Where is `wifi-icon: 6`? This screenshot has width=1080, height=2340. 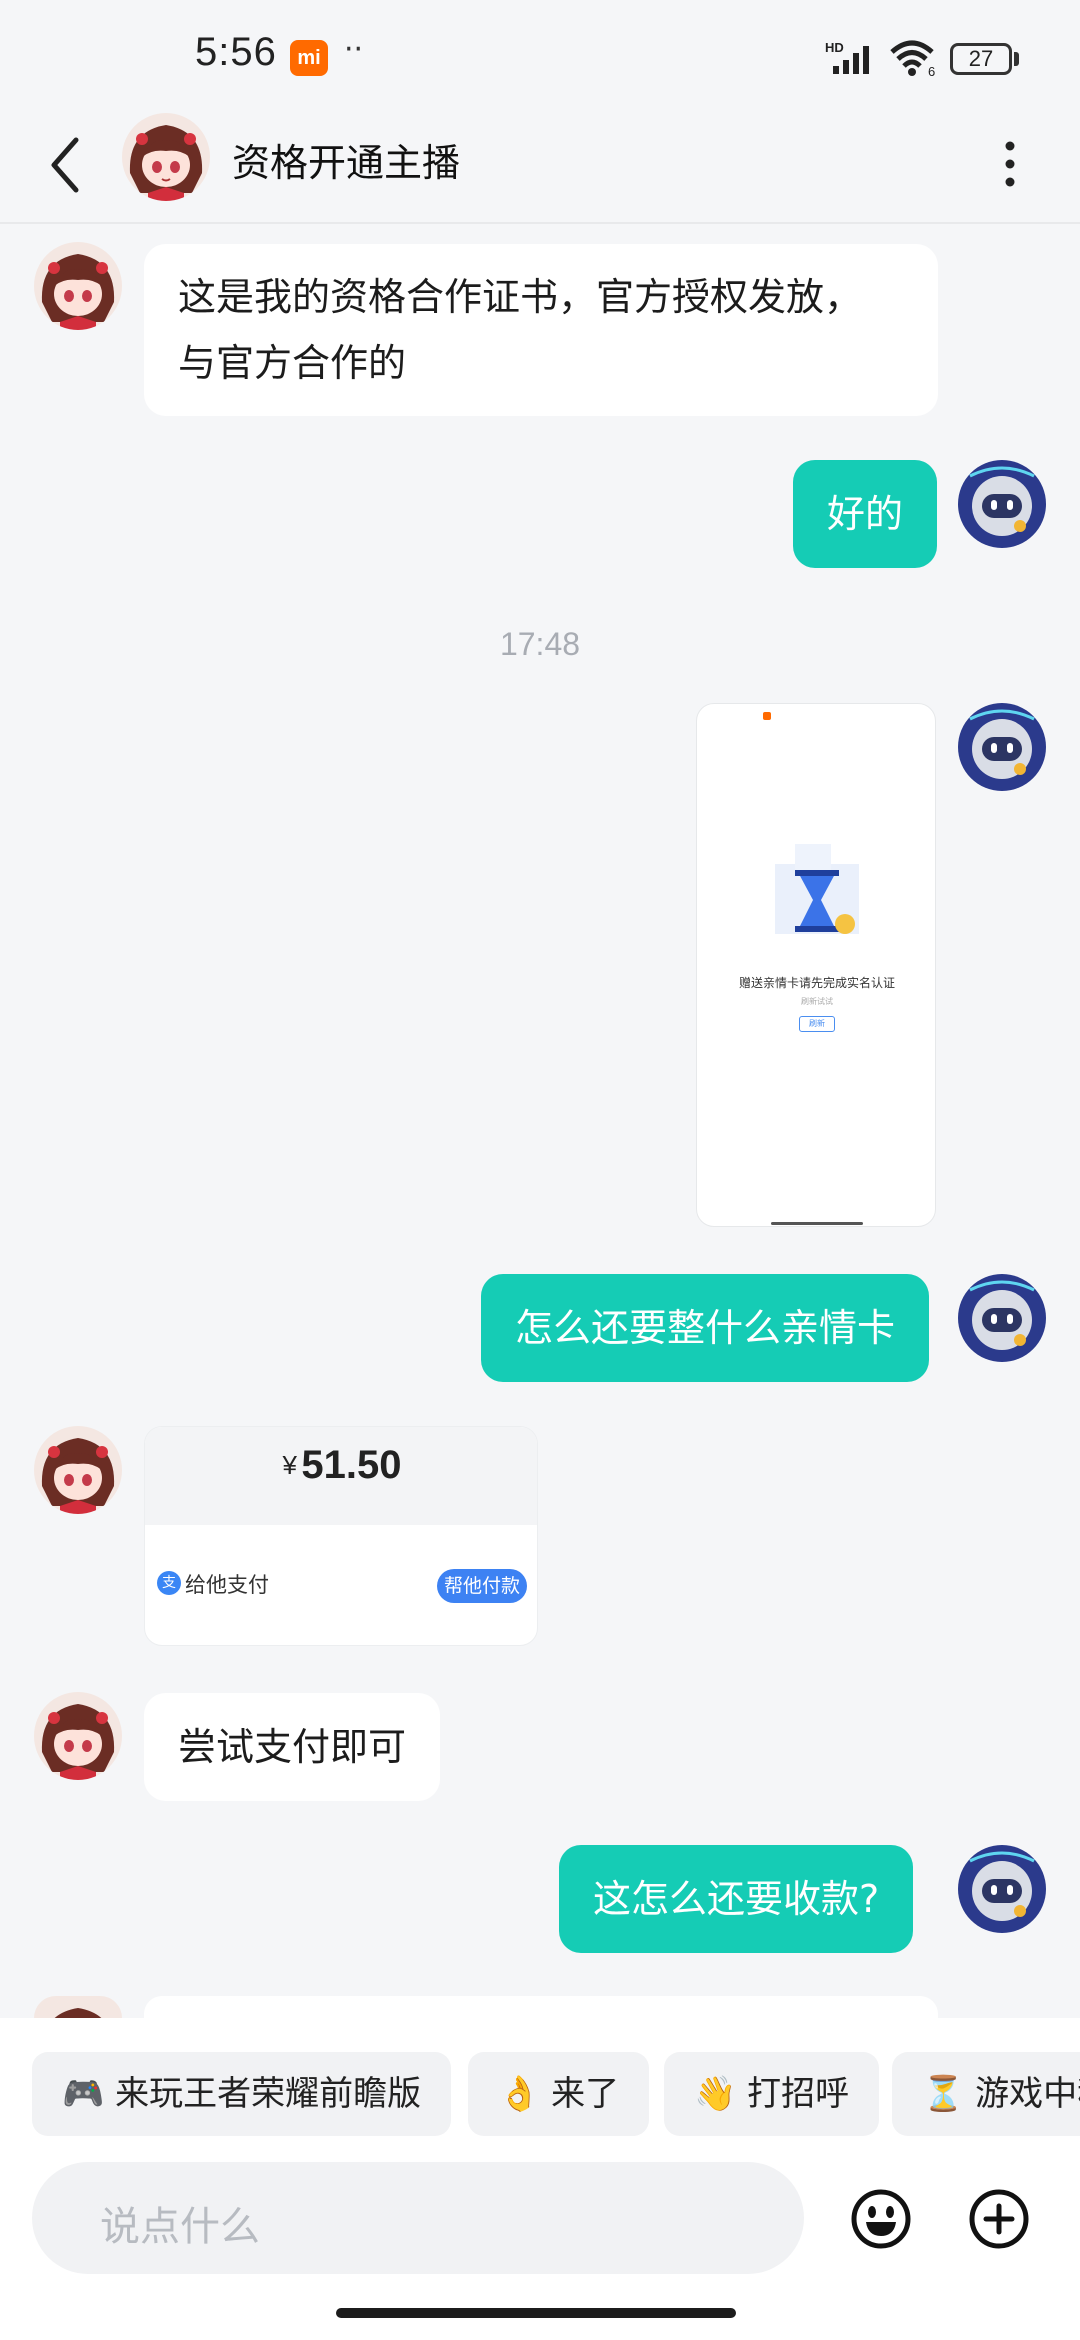 wifi-icon: 6 is located at coordinates (912, 59).